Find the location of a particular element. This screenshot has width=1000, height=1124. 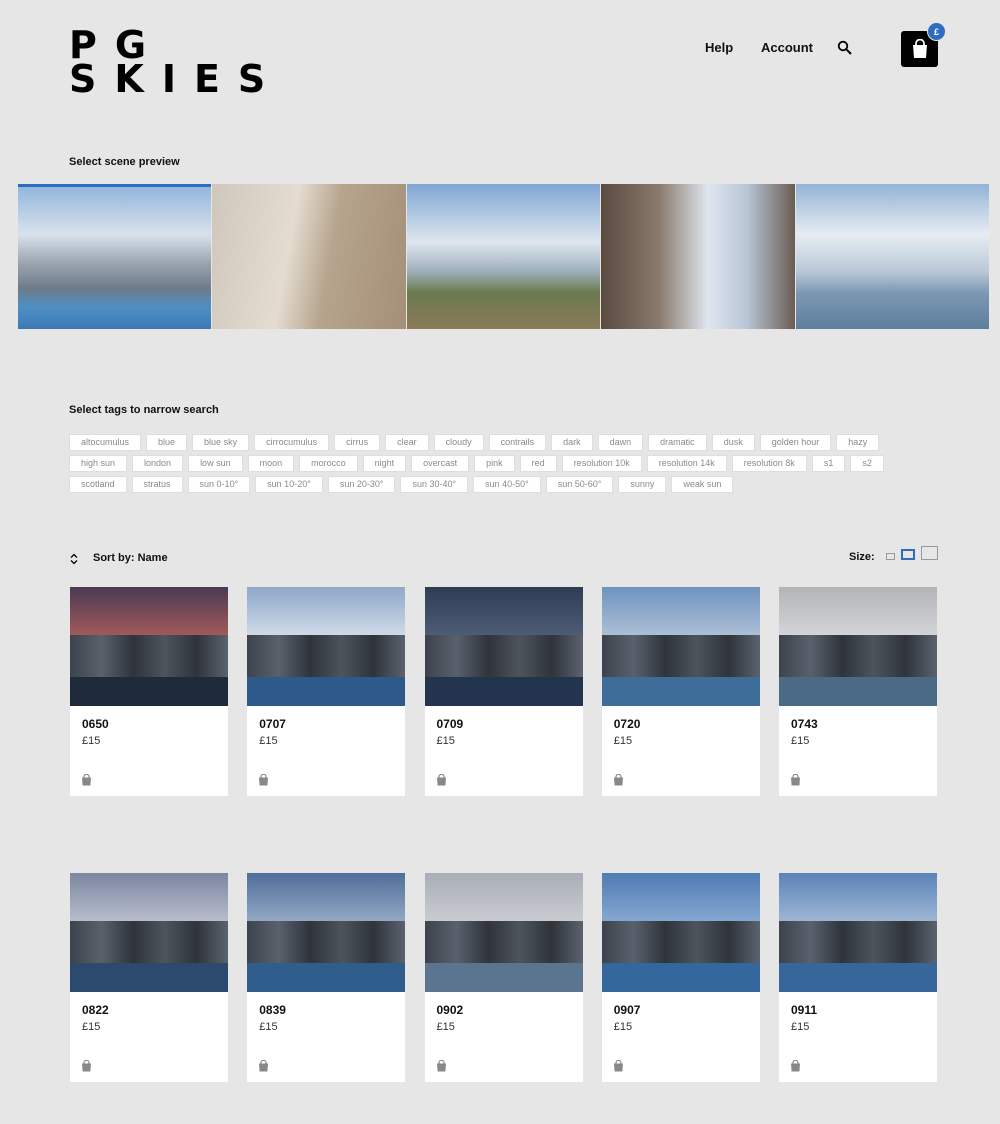

tag-chip: blue is located at coordinates (167, 442).